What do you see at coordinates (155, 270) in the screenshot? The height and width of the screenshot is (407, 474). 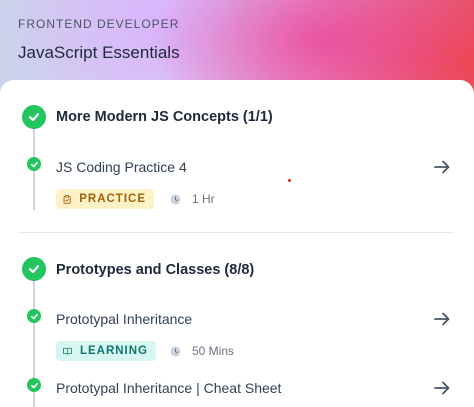 I see `section-title: Prototypes and Classes (8/8)` at bounding box center [155, 270].